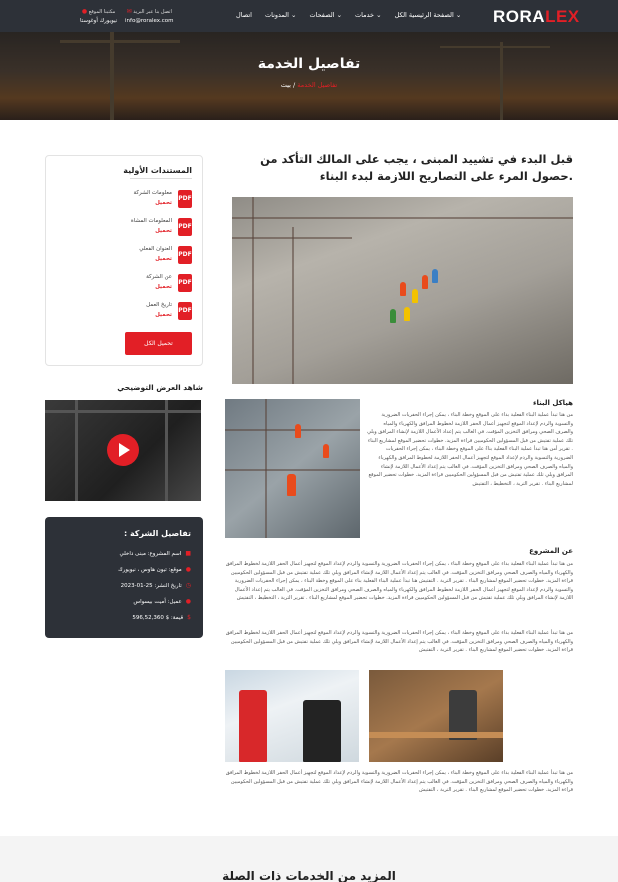 The image size is (618, 882). I want to click on breadcrumb-current: تفاصيل الخدمة, so click(317, 85).